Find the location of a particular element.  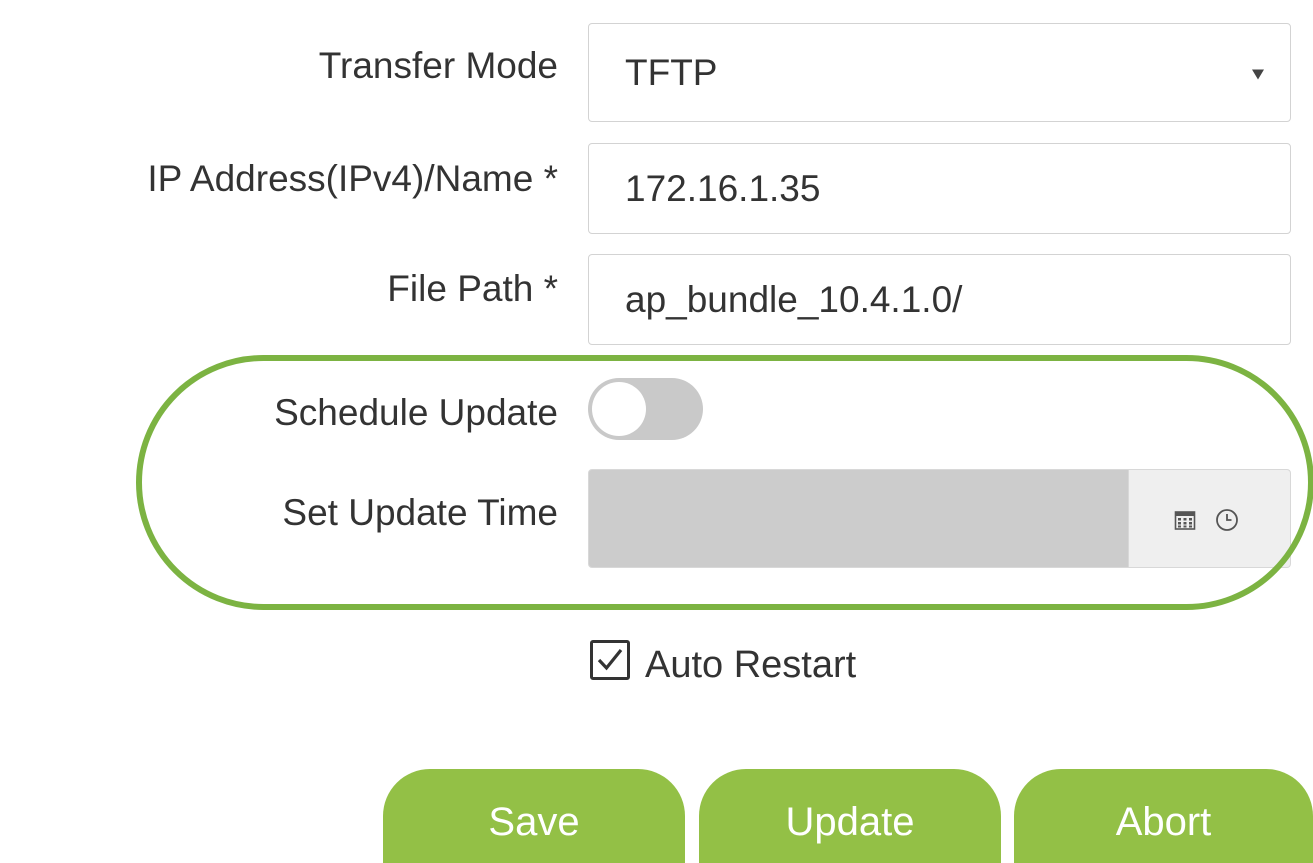

transfer-mode-value: TFTP is located at coordinates (671, 72).